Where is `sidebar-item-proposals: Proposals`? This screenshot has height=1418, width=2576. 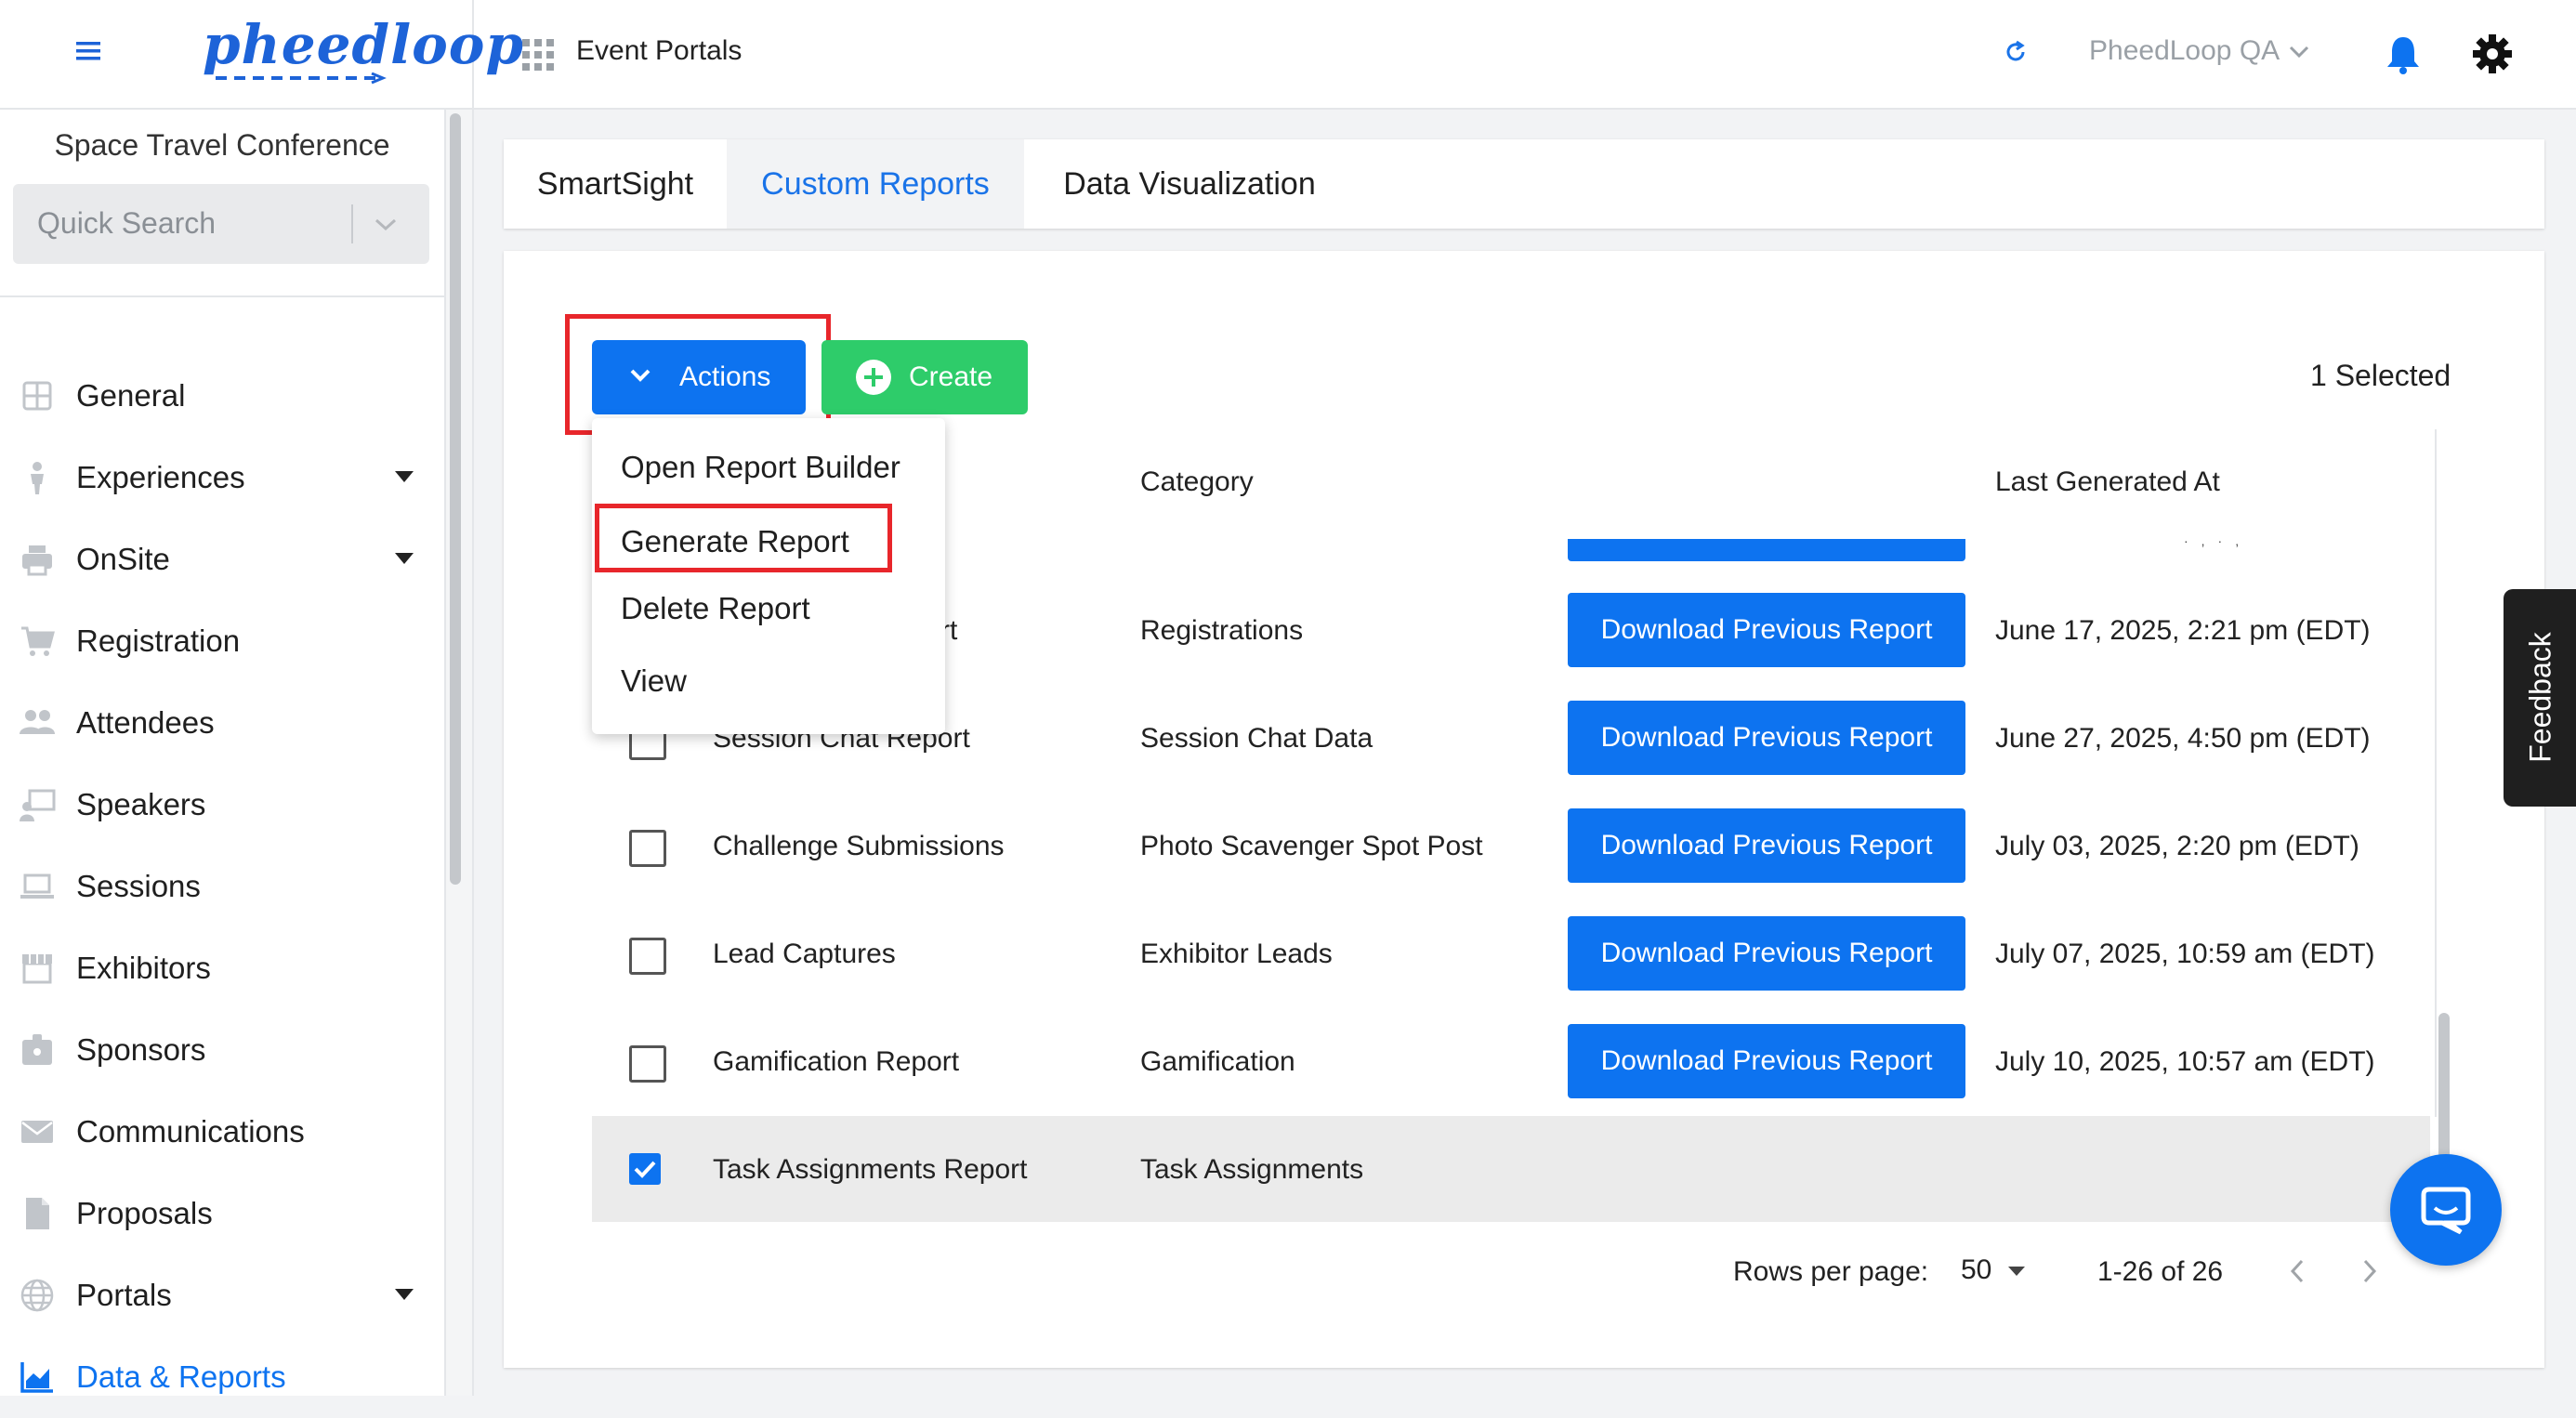
sidebar-item-proposals: Proposals is located at coordinates (222, 1214).